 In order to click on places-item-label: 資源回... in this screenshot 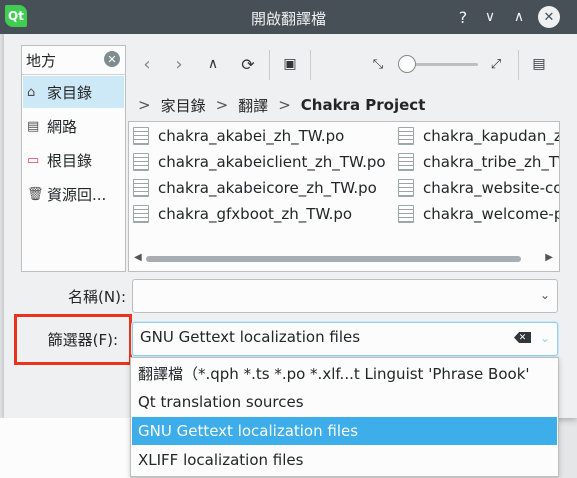, I will do `click(77, 194)`.